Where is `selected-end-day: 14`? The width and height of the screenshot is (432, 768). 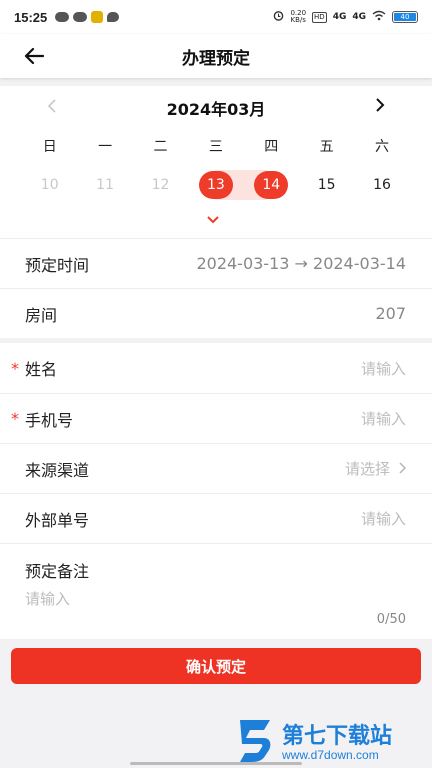
selected-end-day: 14 is located at coordinates (271, 185).